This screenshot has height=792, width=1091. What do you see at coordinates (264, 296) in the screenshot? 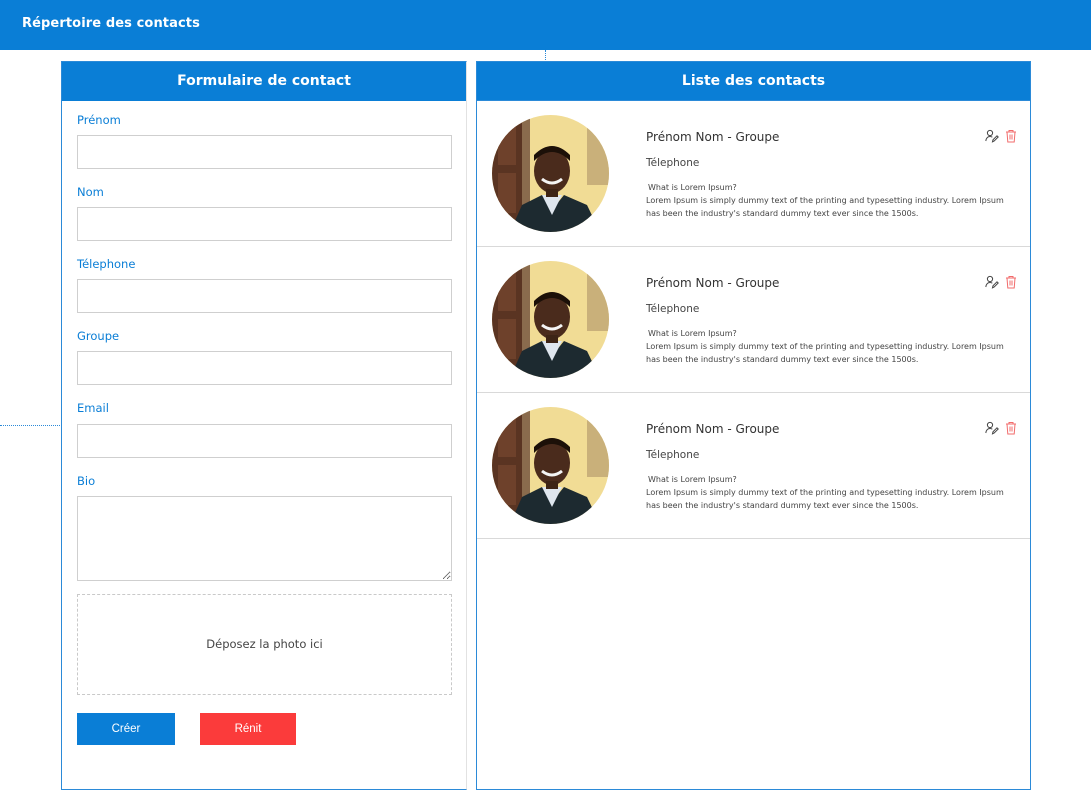
I see `phone-input` at bounding box center [264, 296].